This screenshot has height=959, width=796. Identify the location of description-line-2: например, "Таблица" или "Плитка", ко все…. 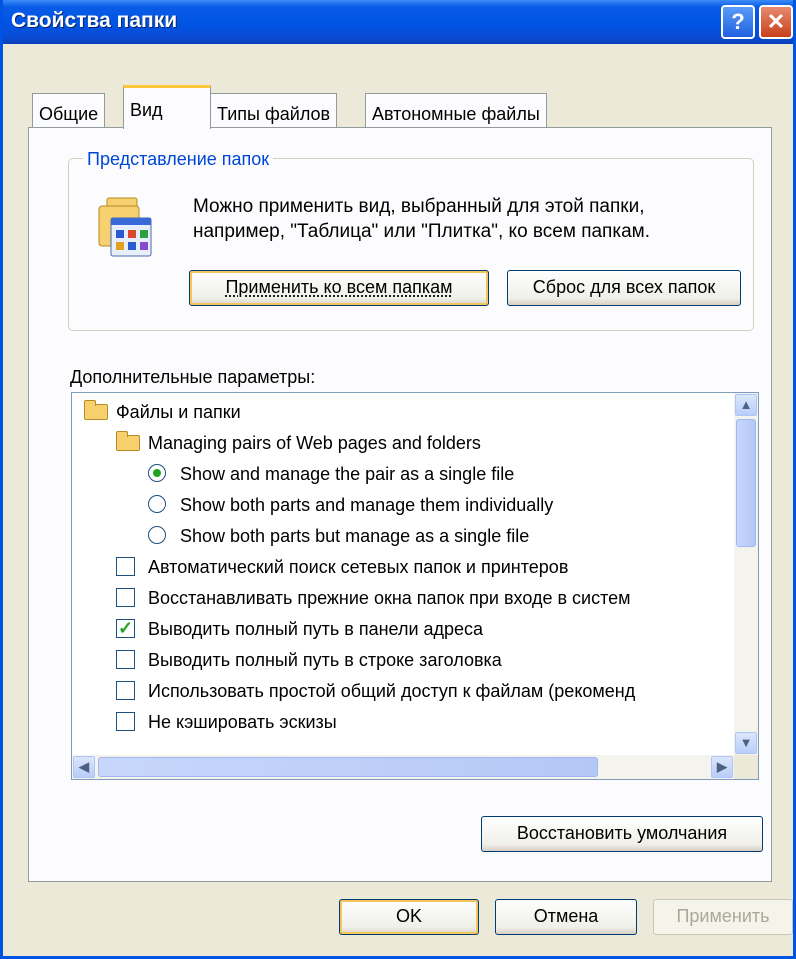
(421, 231).